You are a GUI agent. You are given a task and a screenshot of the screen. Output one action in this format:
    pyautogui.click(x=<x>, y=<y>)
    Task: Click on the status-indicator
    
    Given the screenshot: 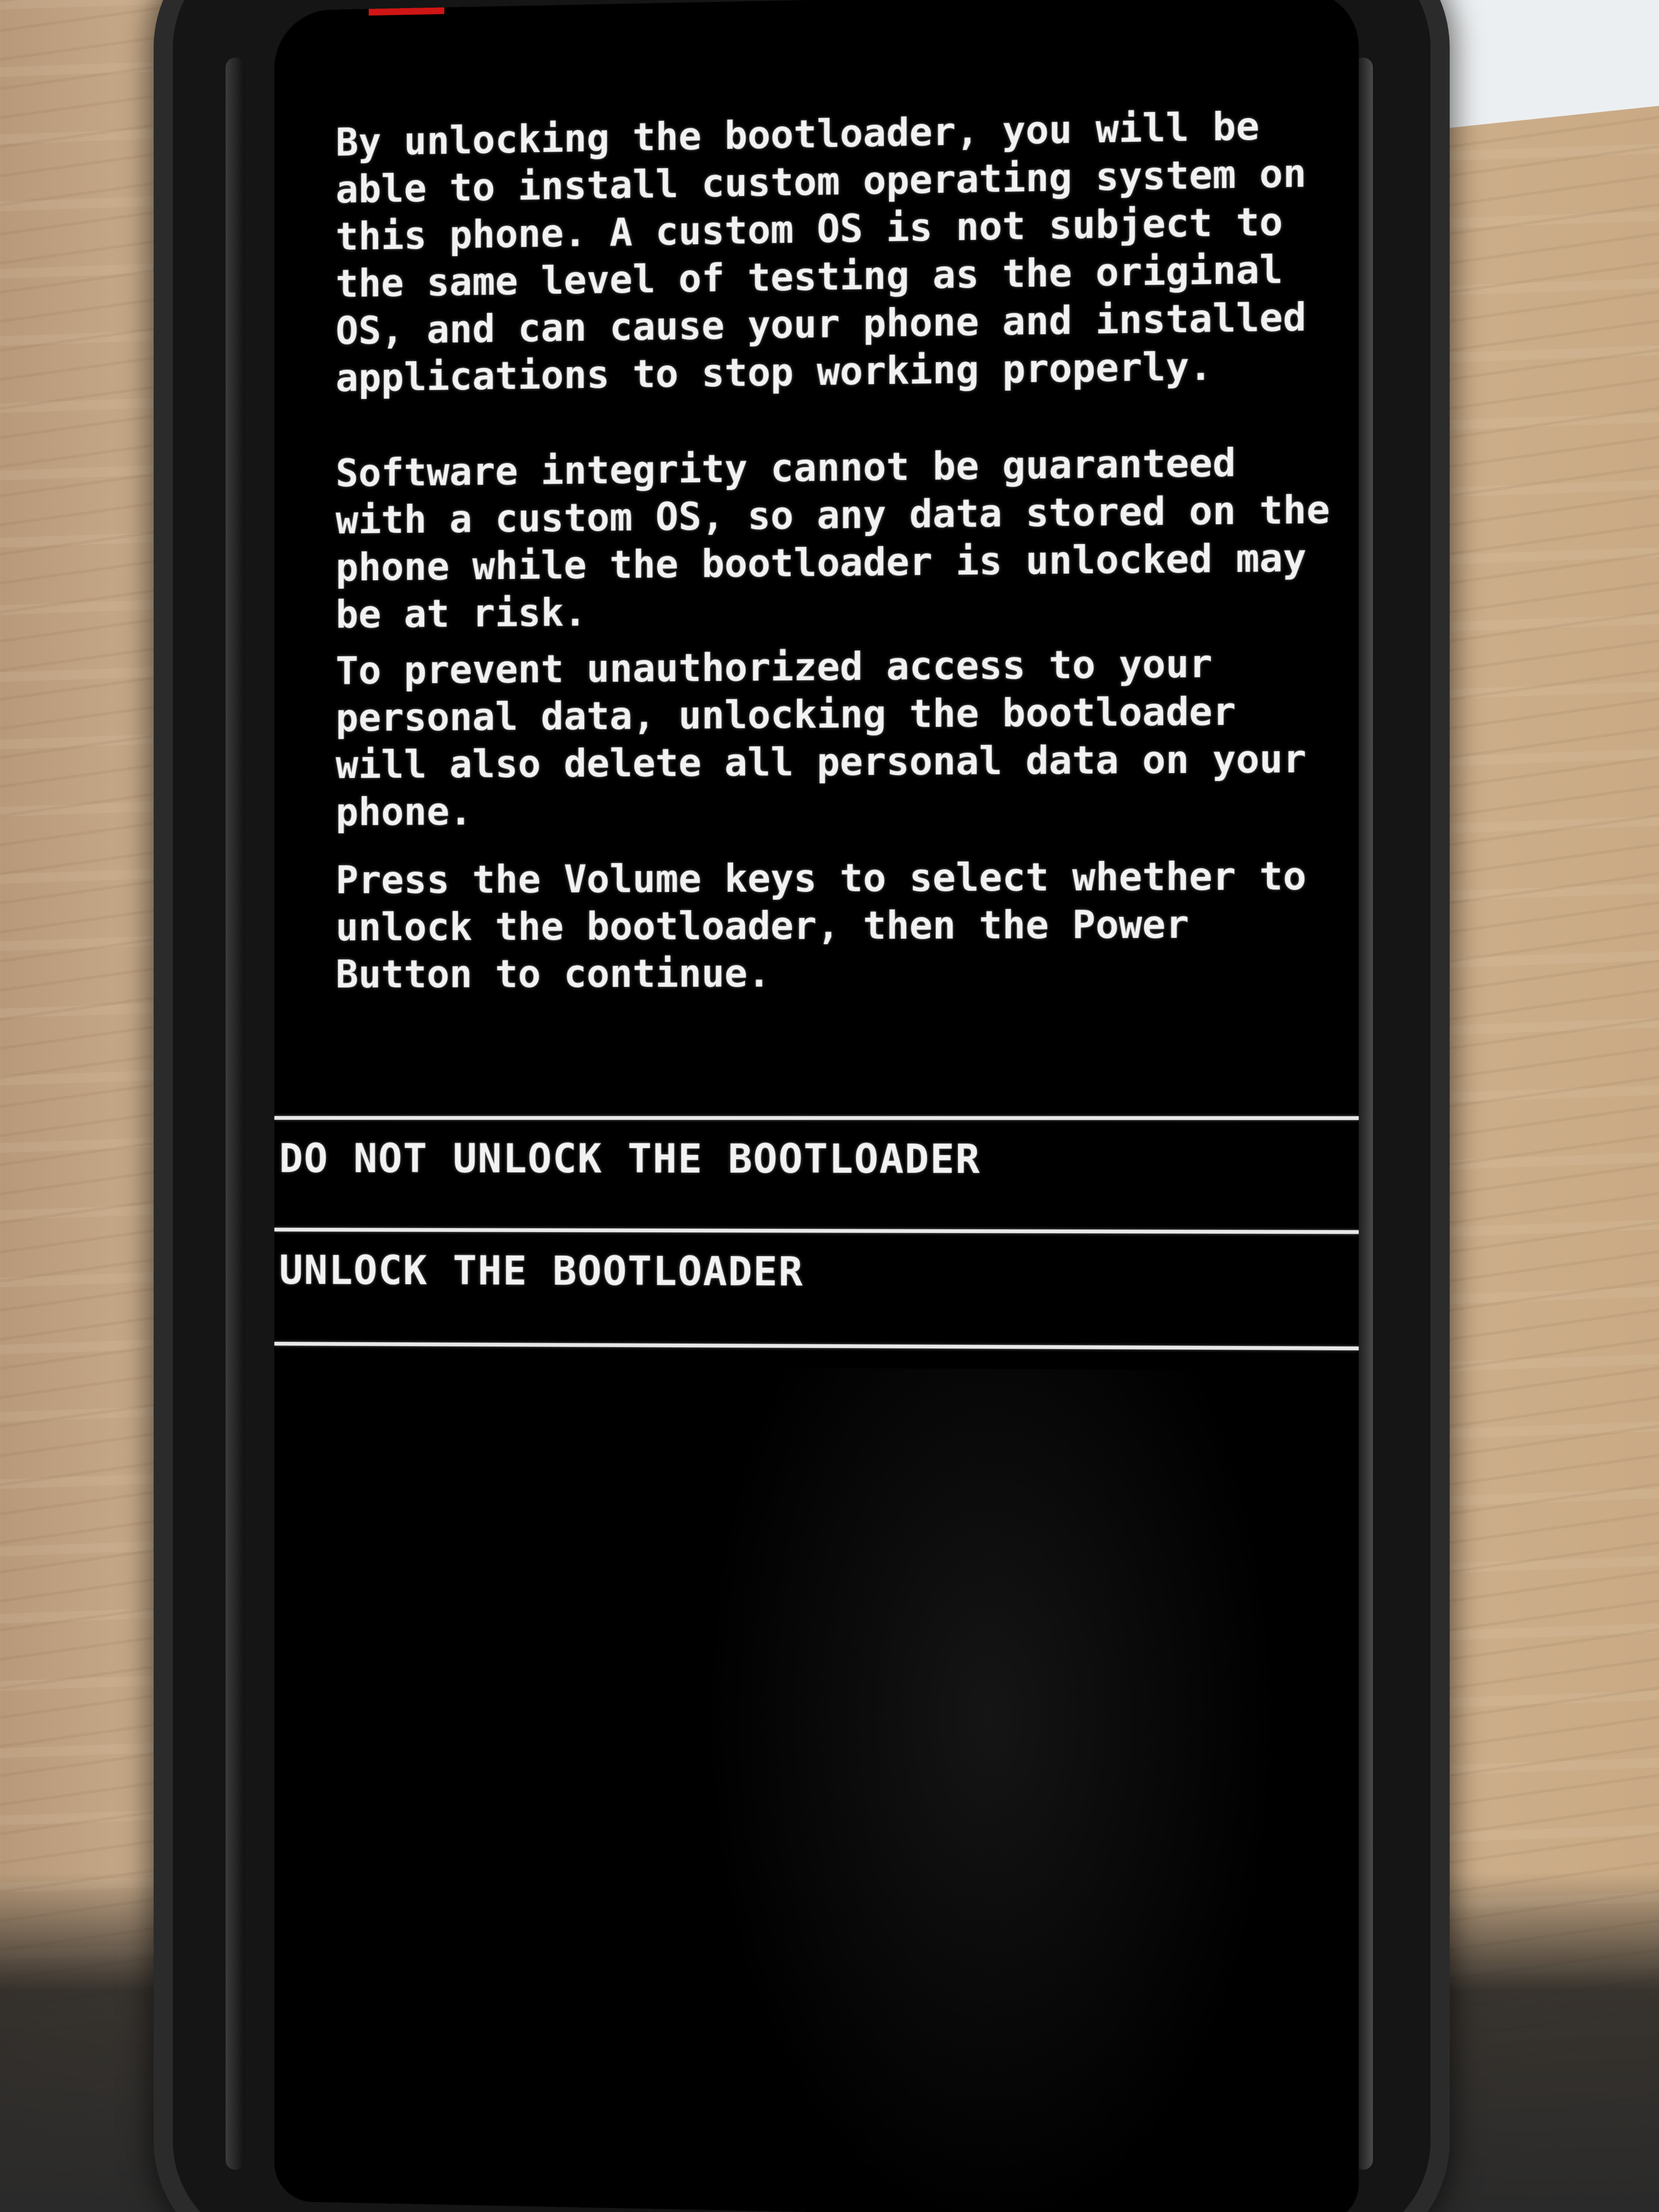 What is the action you would take?
    pyautogui.click(x=407, y=11)
    